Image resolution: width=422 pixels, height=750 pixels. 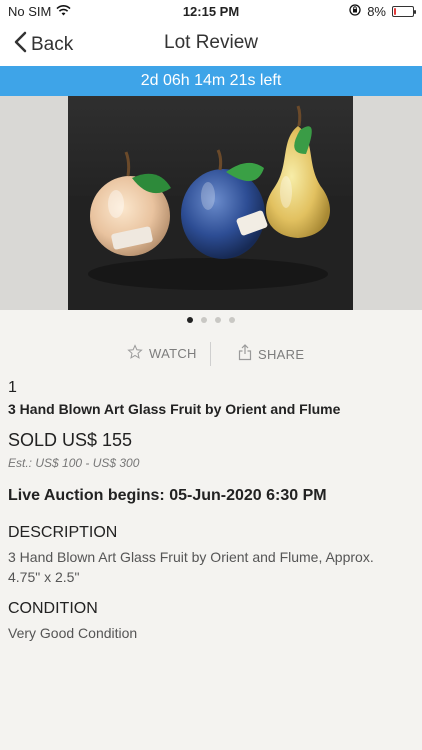 What do you see at coordinates (70, 440) in the screenshot?
I see `sold-price: SOLD US$ 155` at bounding box center [70, 440].